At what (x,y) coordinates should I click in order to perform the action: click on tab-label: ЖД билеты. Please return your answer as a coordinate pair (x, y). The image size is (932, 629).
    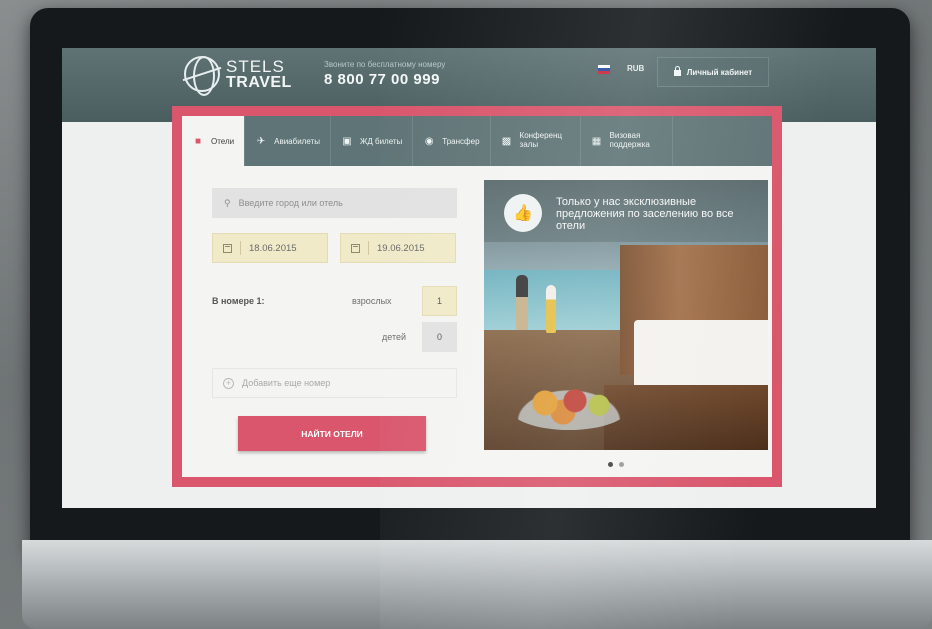
    Looking at the image, I should click on (381, 141).